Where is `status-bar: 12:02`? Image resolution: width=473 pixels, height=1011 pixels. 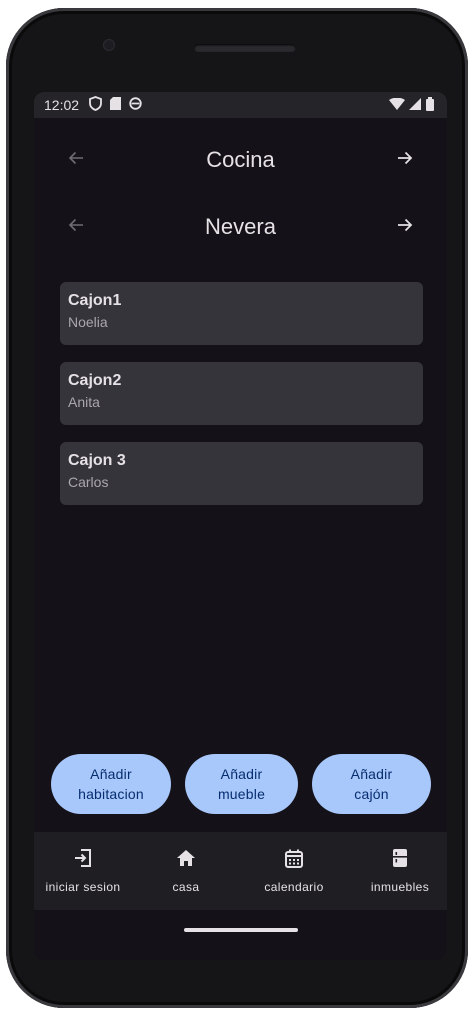
status-bar: 12:02 is located at coordinates (240, 105).